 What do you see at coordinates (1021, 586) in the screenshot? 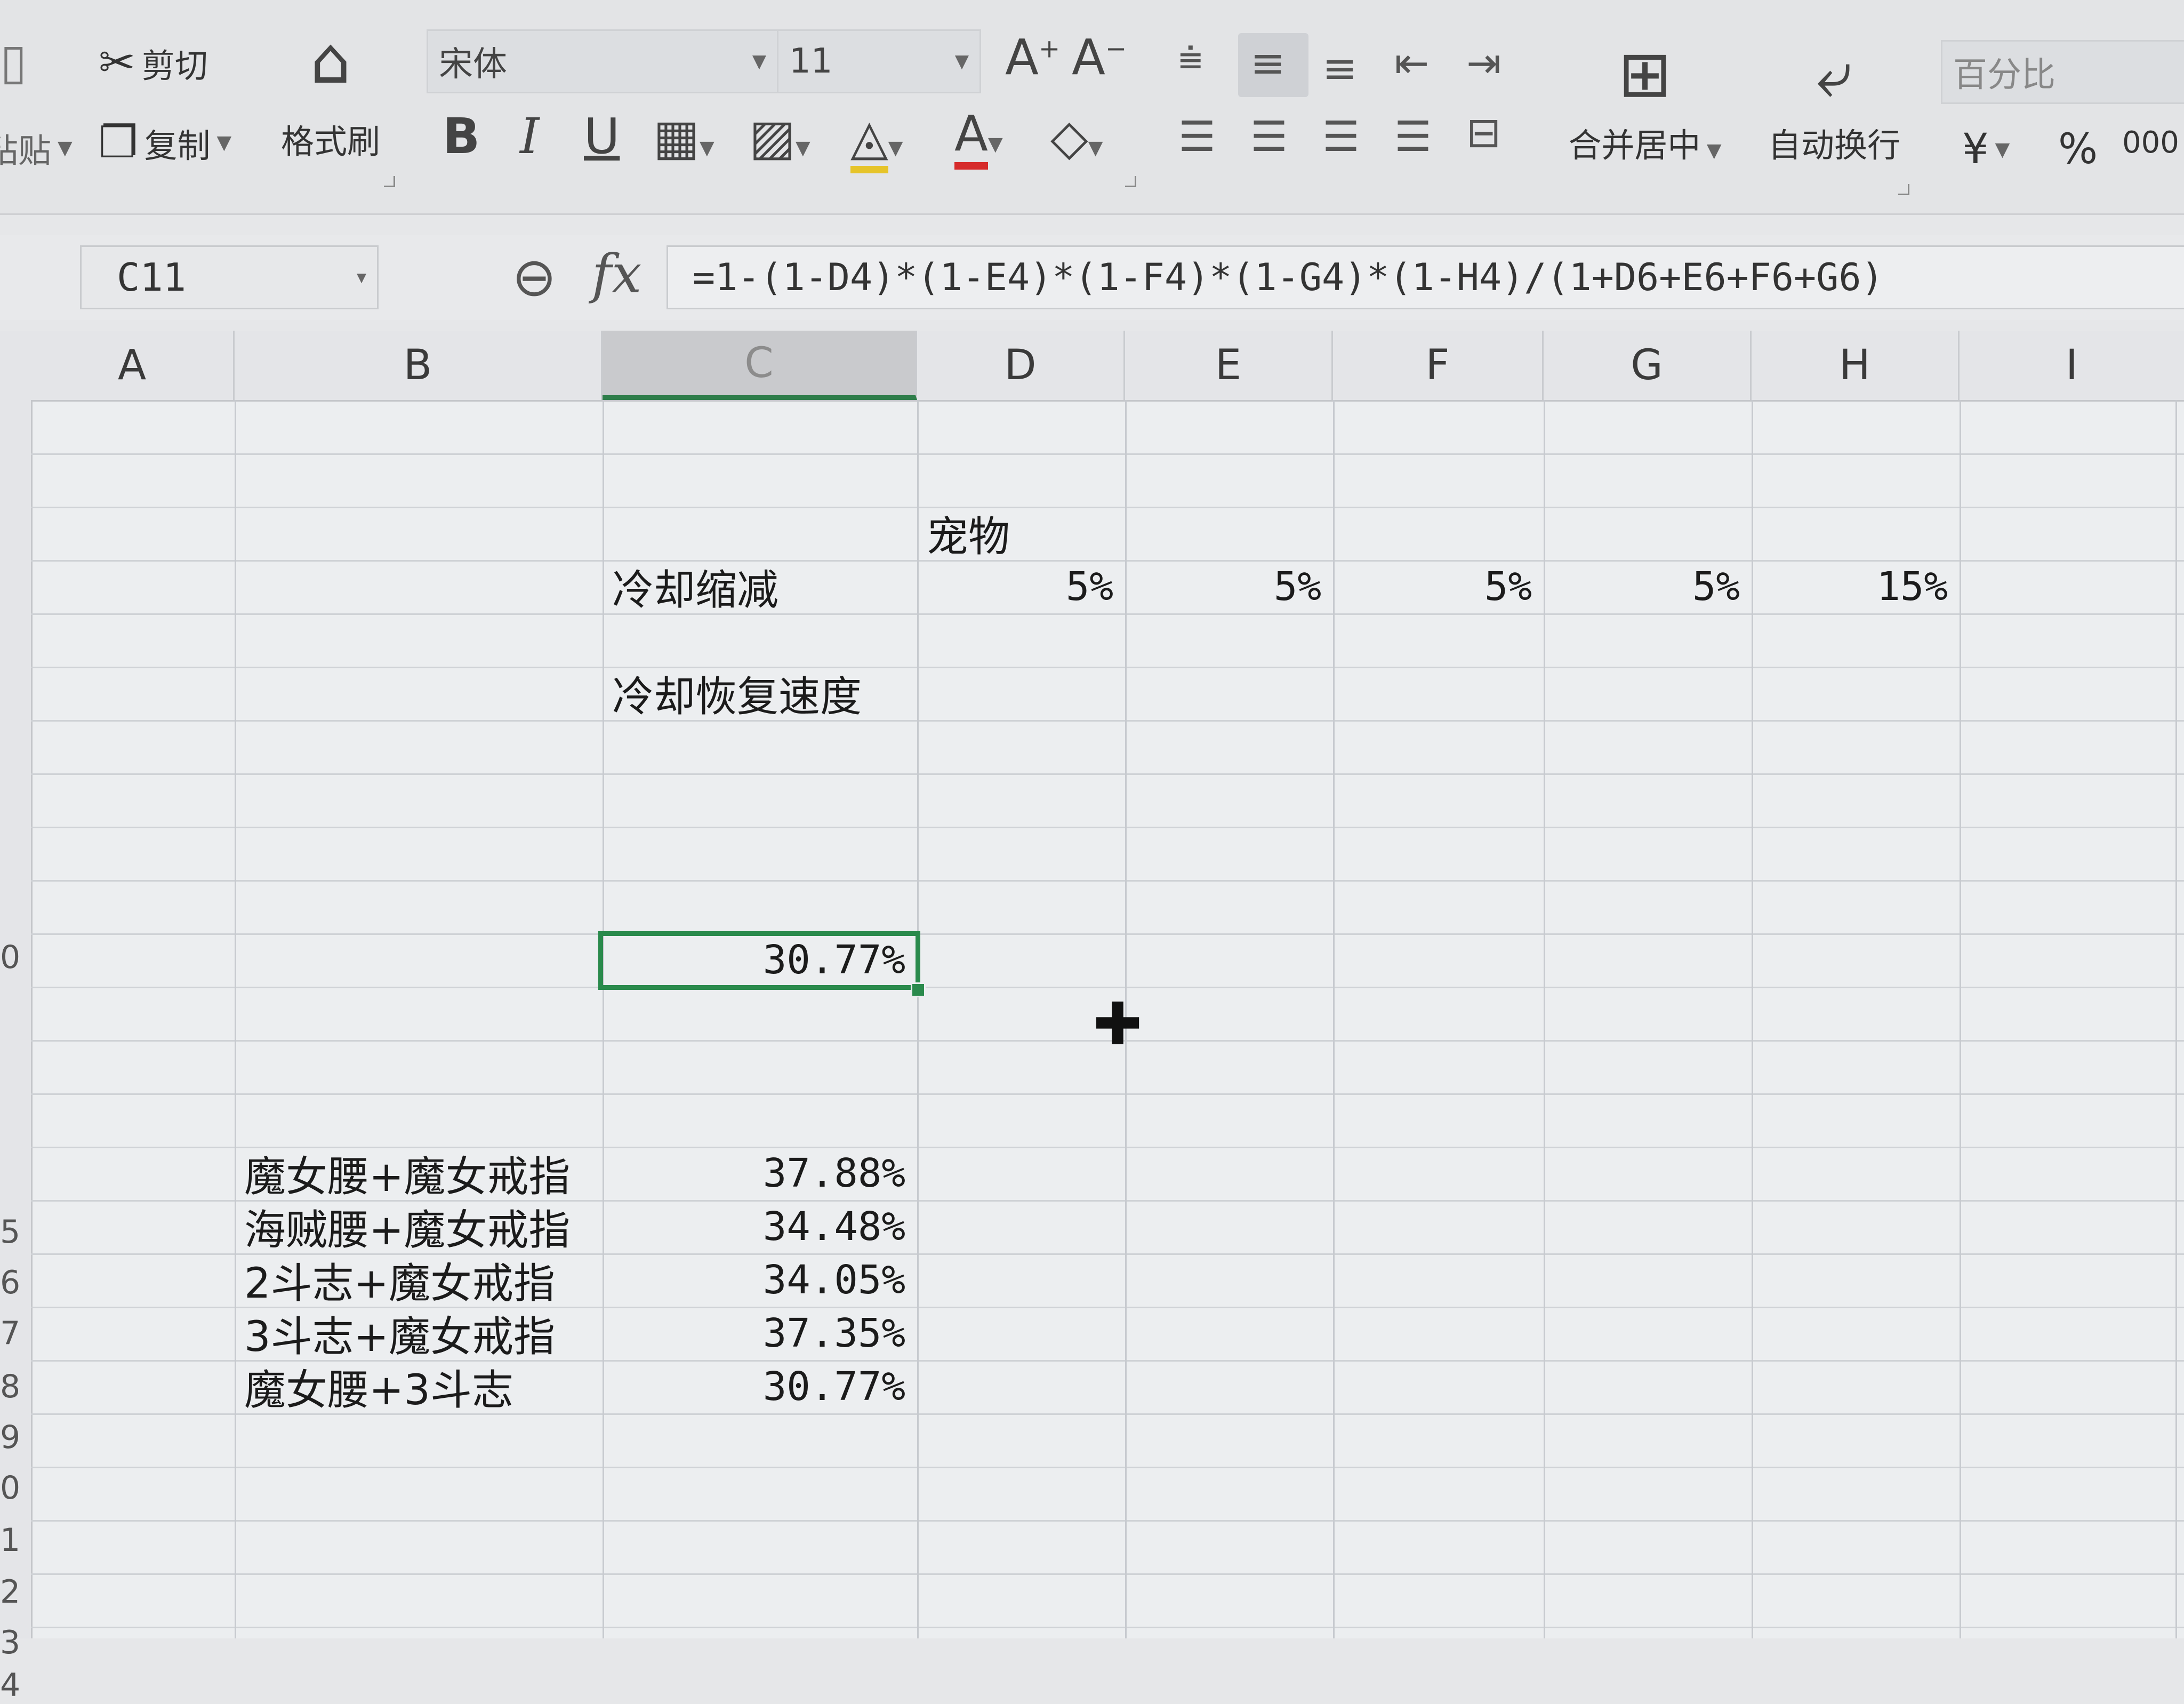
I see `cell-d4: 5%` at bounding box center [1021, 586].